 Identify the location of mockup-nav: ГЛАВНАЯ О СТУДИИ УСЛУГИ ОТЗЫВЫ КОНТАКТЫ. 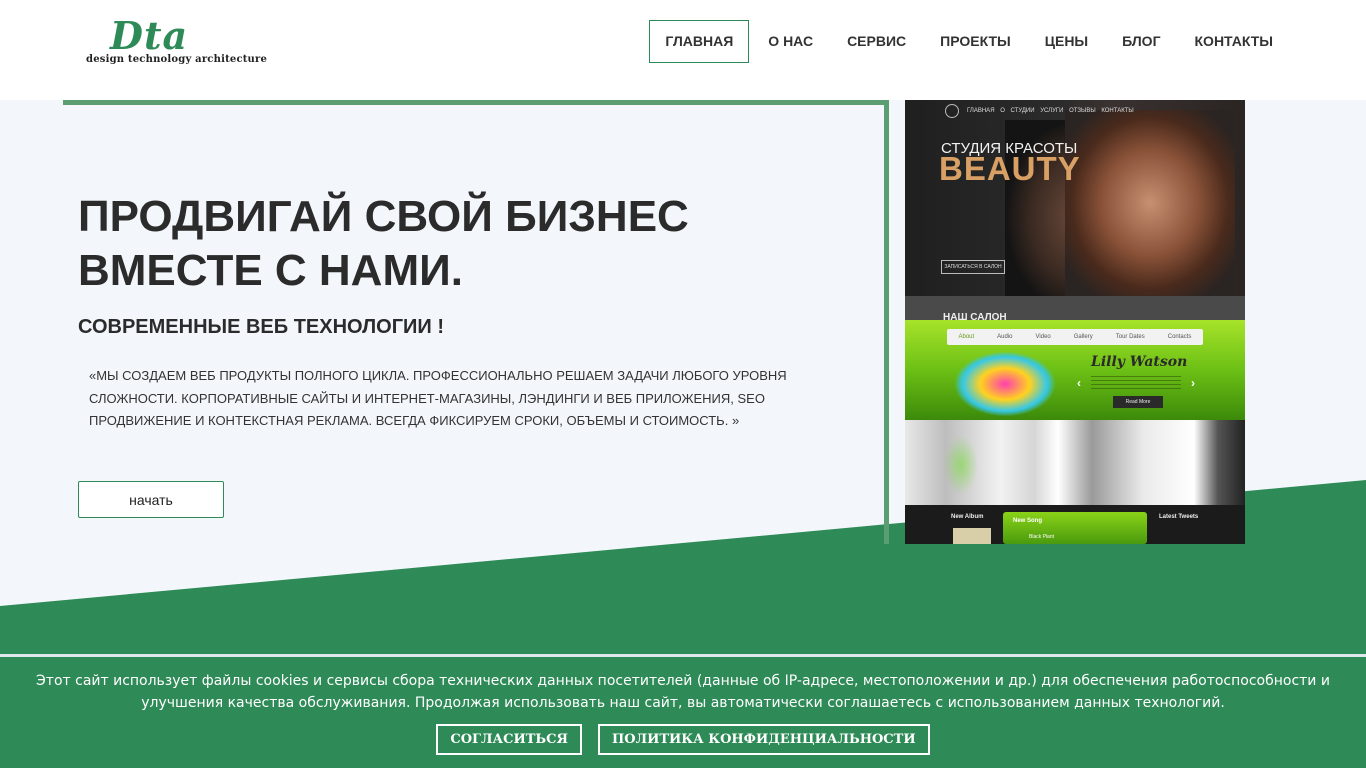
(1050, 111).